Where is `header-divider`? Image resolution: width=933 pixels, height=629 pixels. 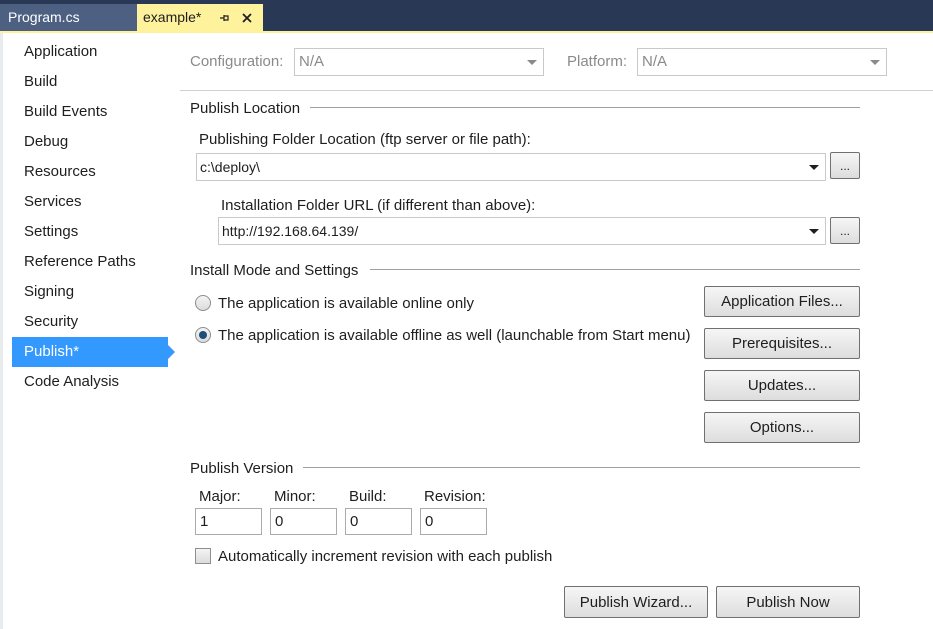 header-divider is located at coordinates (556, 90).